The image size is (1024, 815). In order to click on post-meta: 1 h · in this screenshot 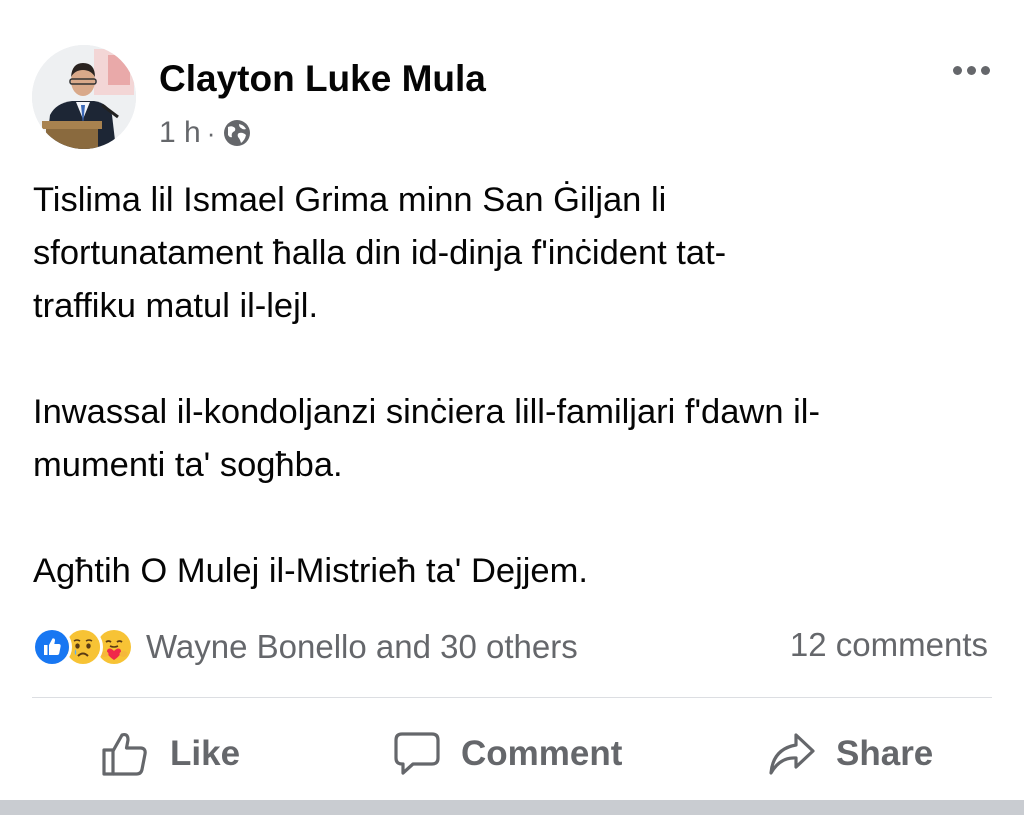, I will do `click(205, 133)`.